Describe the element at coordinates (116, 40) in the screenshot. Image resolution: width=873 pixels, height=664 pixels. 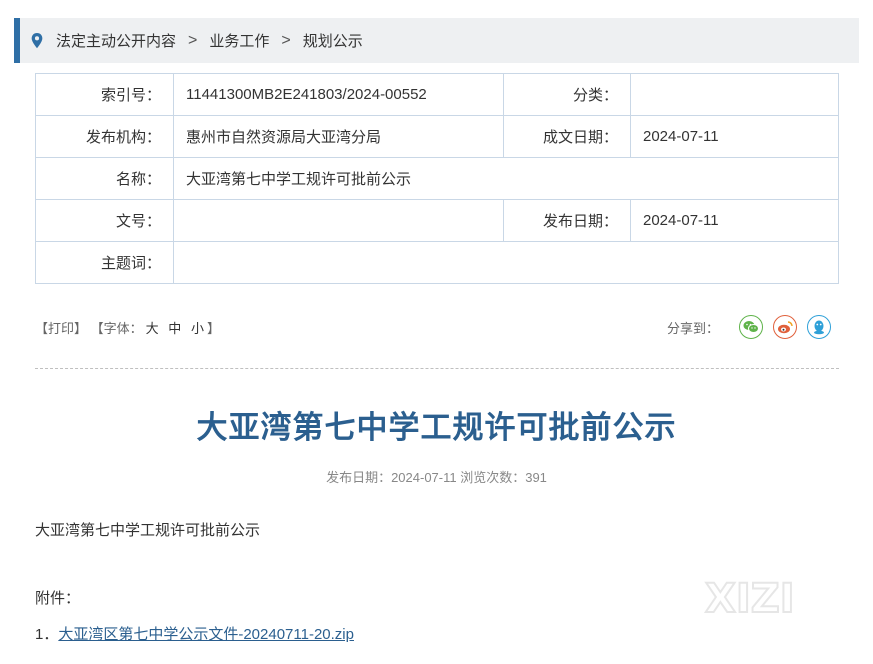
I see `breadcrumb-item-legal-disclosure: 法定主动公开内容` at that location.